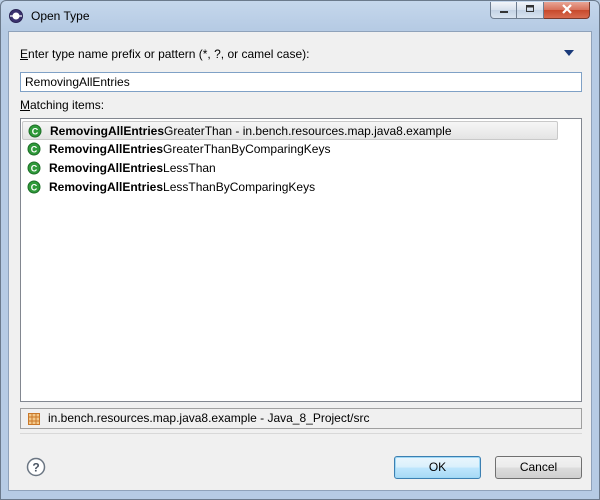 The height and width of the screenshot is (500, 600). I want to click on maximize-icon, so click(530, 8).